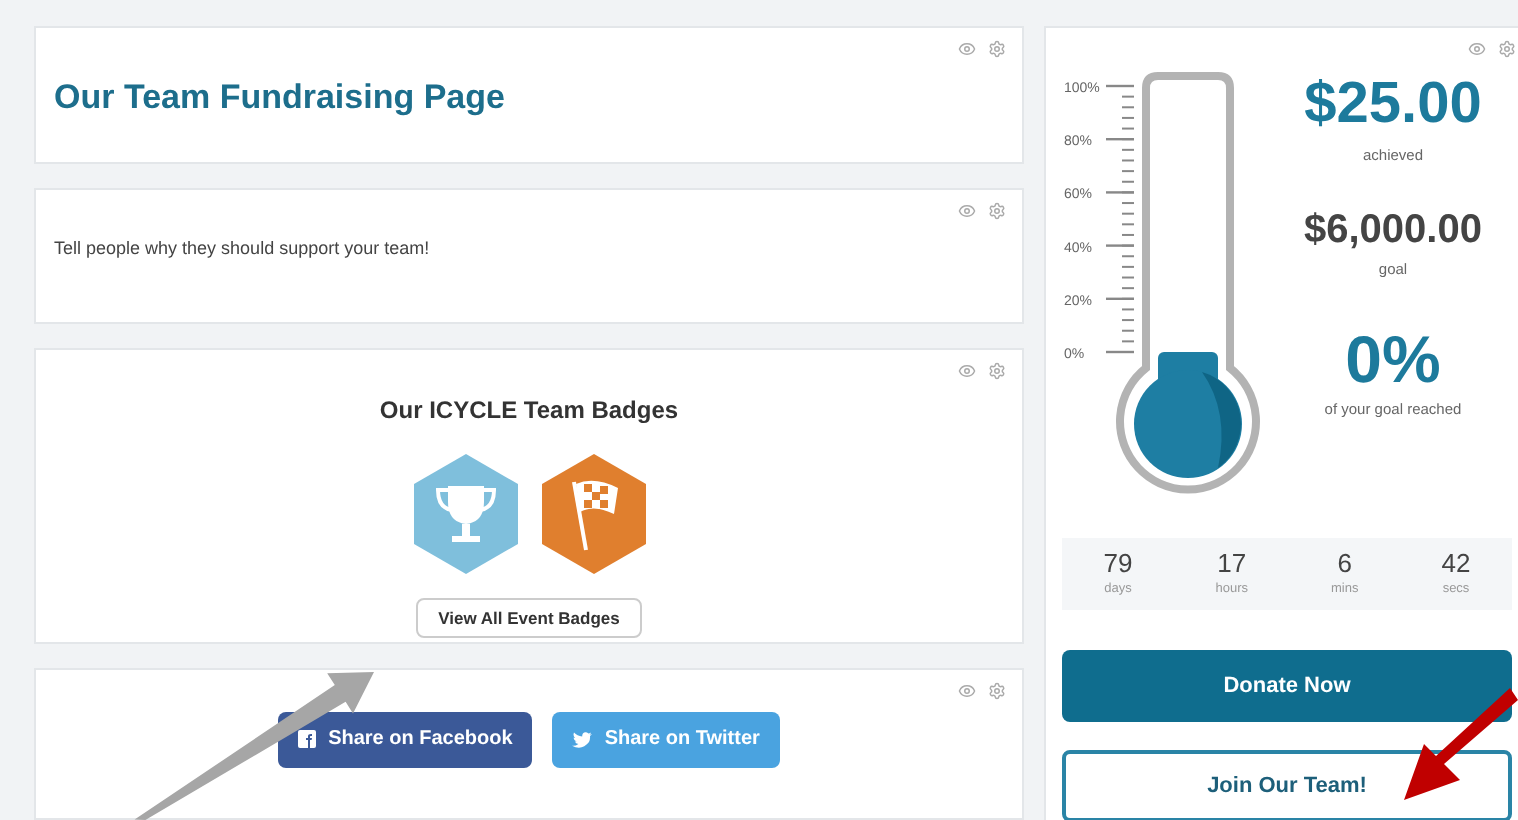  I want to click on badges-heading: Our ICYCLE Team Badges, so click(529, 411).